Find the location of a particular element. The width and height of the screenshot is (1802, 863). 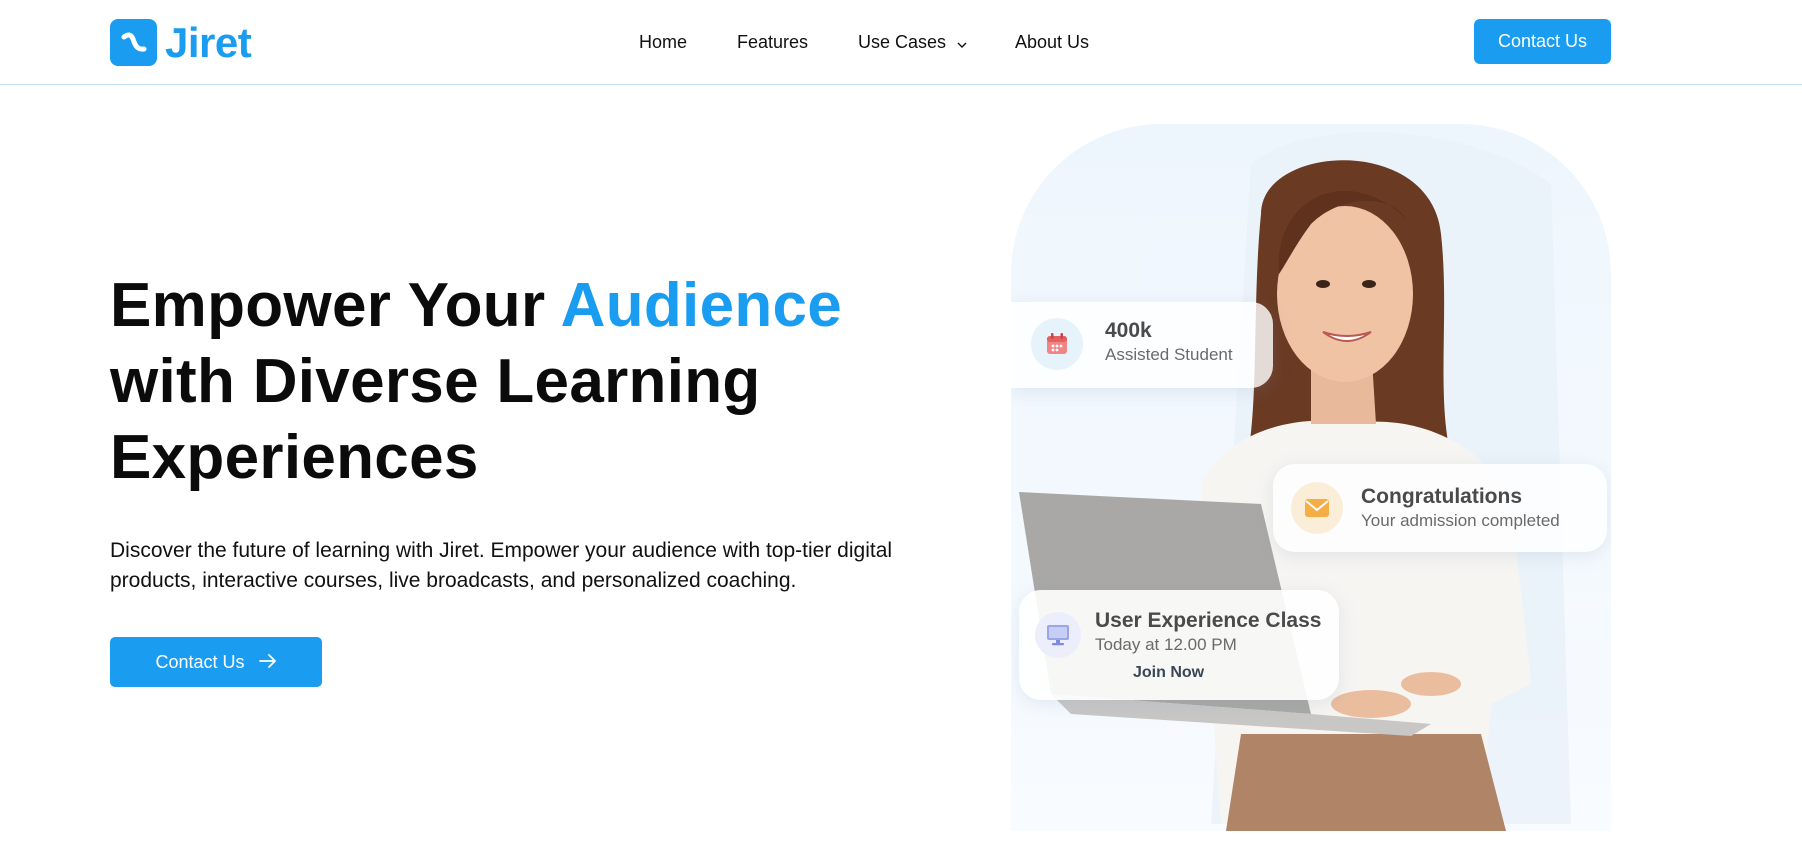

header-contact-button: Contact Us is located at coordinates (1542, 41).